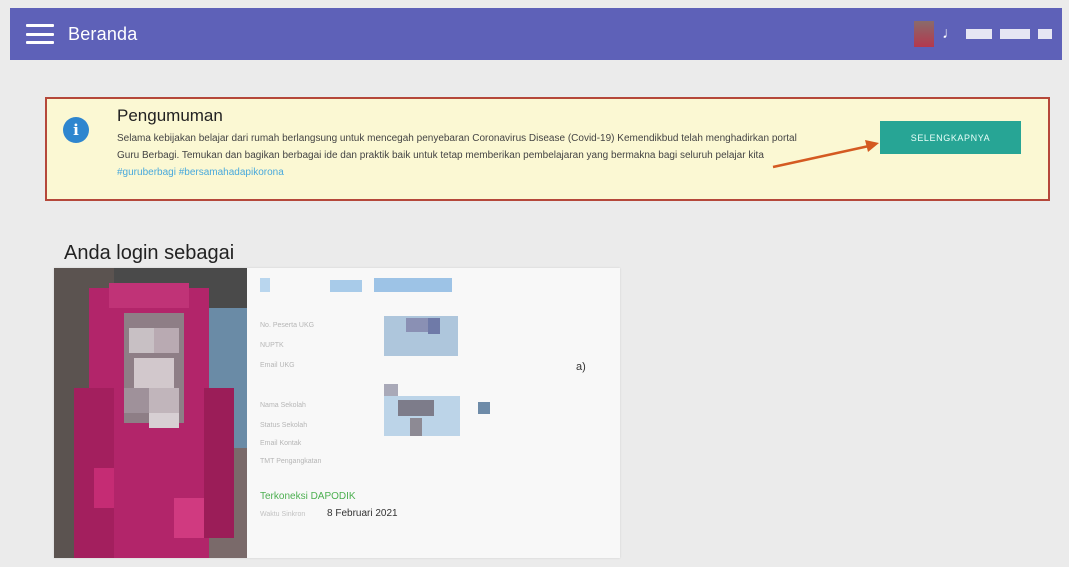  What do you see at coordinates (170, 115) in the screenshot?
I see `announcement-title: Pengumuman` at bounding box center [170, 115].